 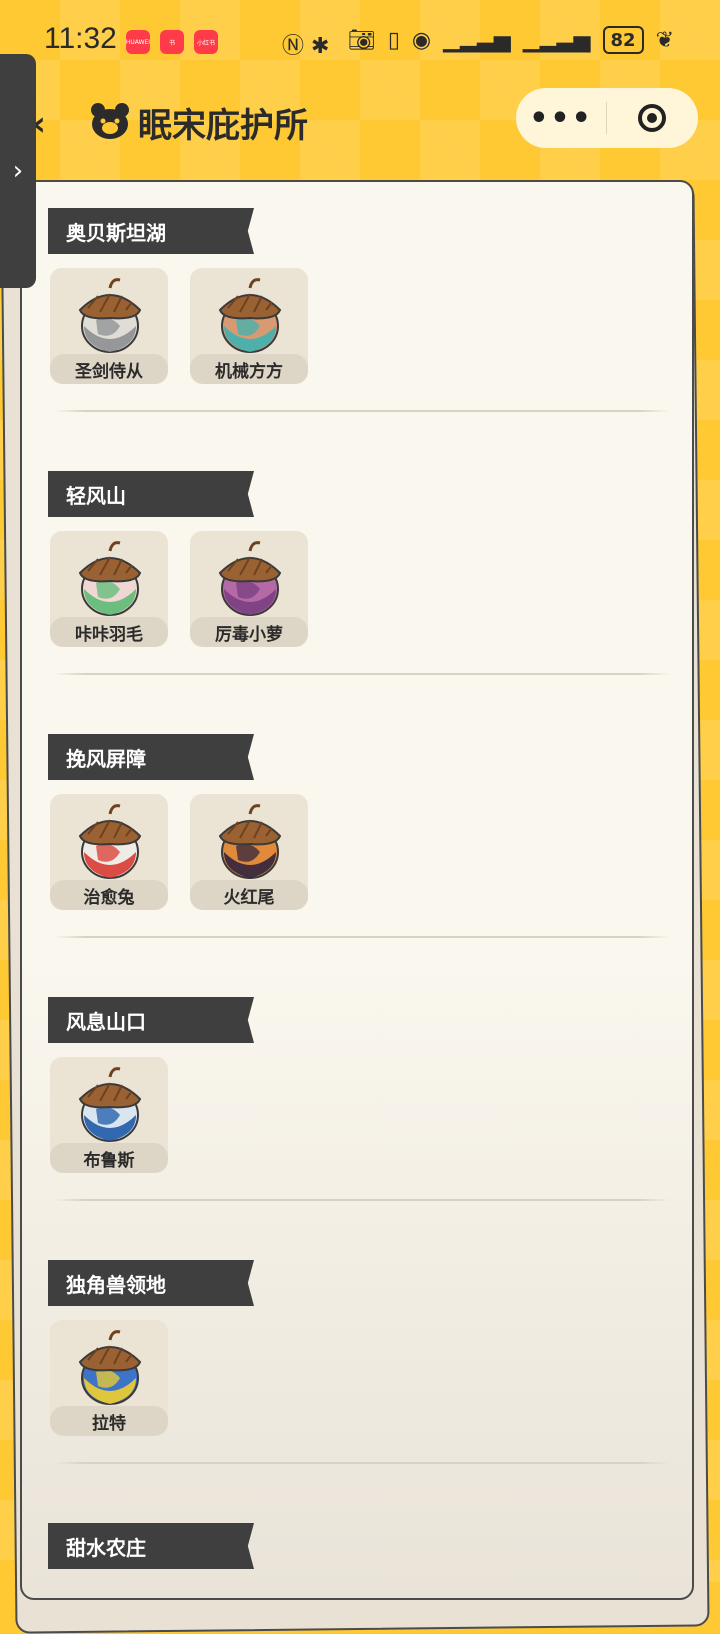 What do you see at coordinates (223, 126) in the screenshot?
I see `page-title: 眠宋庇护所` at bounding box center [223, 126].